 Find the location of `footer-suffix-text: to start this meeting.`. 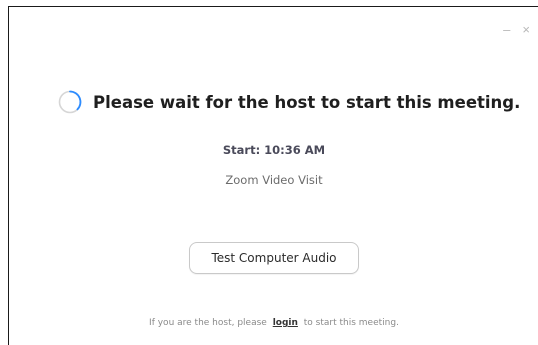

footer-suffix-text: to start this meeting. is located at coordinates (351, 323).